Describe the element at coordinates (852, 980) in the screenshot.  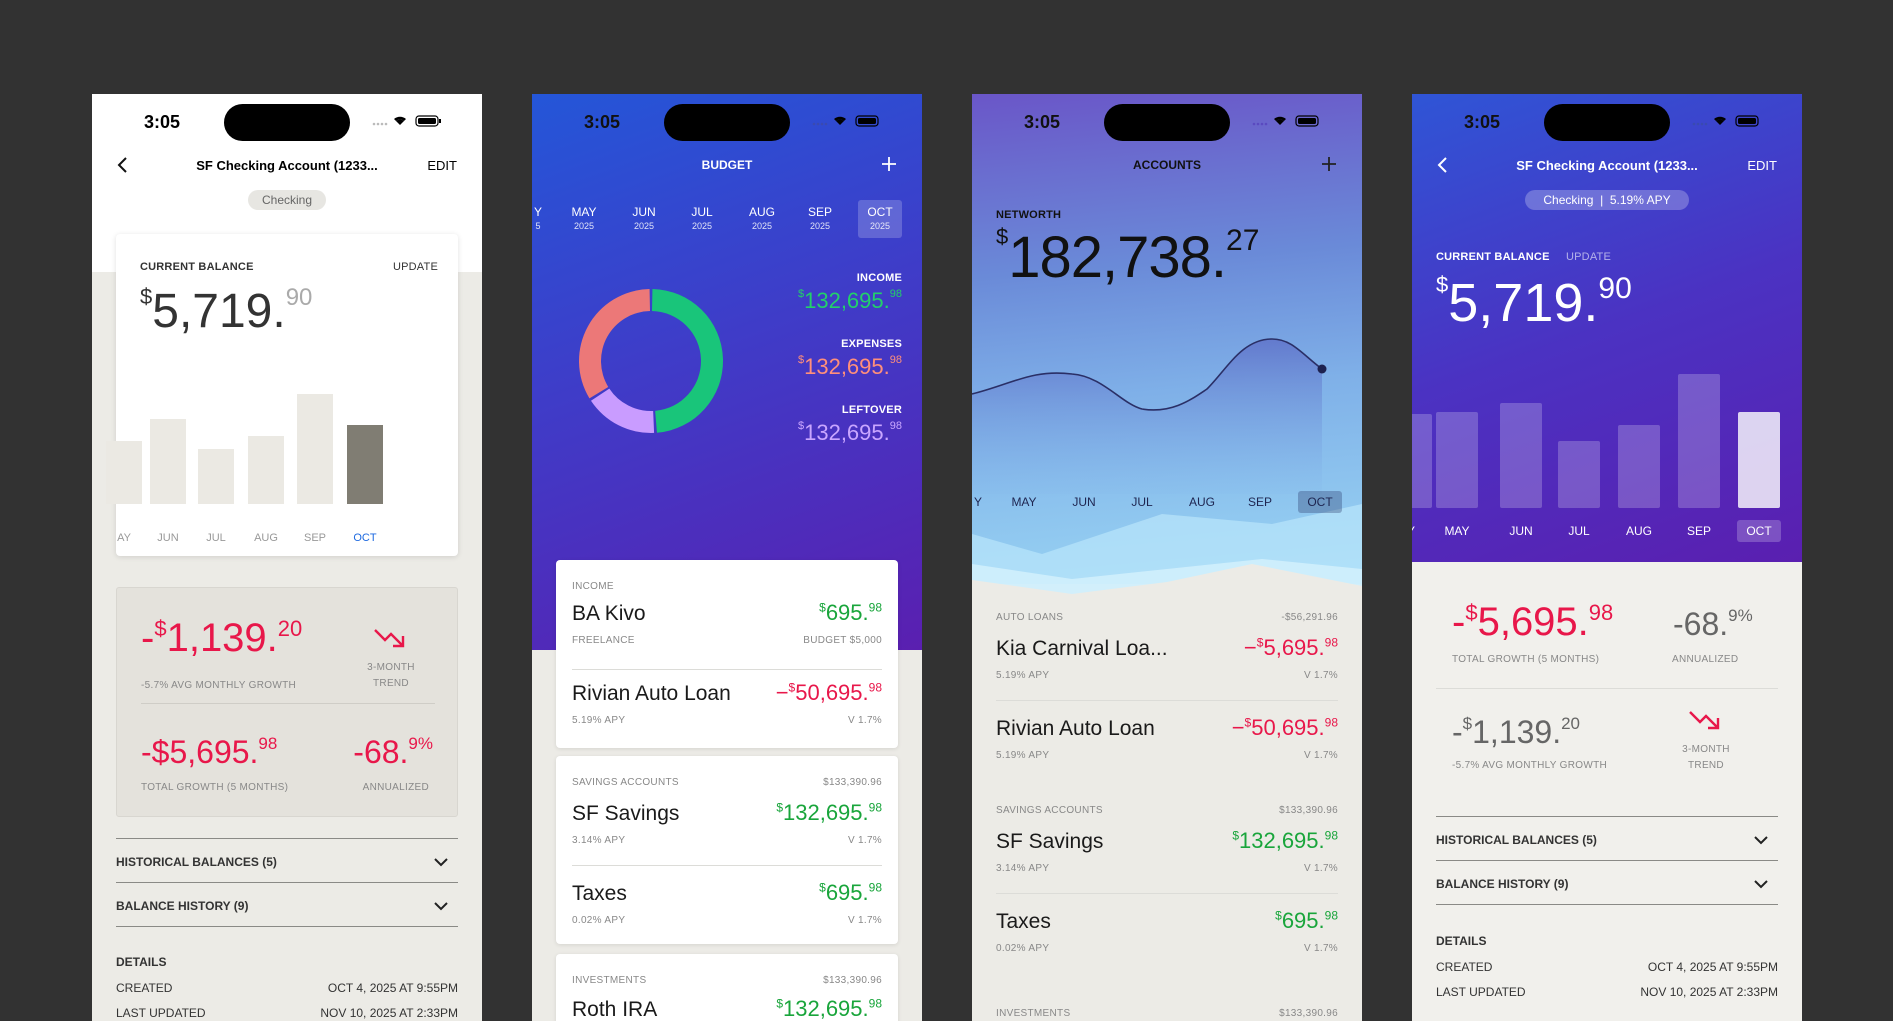
I see `card-total: $133,390.96` at that location.